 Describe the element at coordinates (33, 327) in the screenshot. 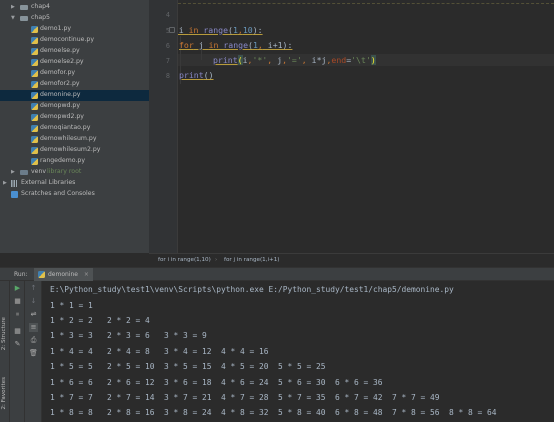

I see `scroll-to-end-icon: ≡` at that location.